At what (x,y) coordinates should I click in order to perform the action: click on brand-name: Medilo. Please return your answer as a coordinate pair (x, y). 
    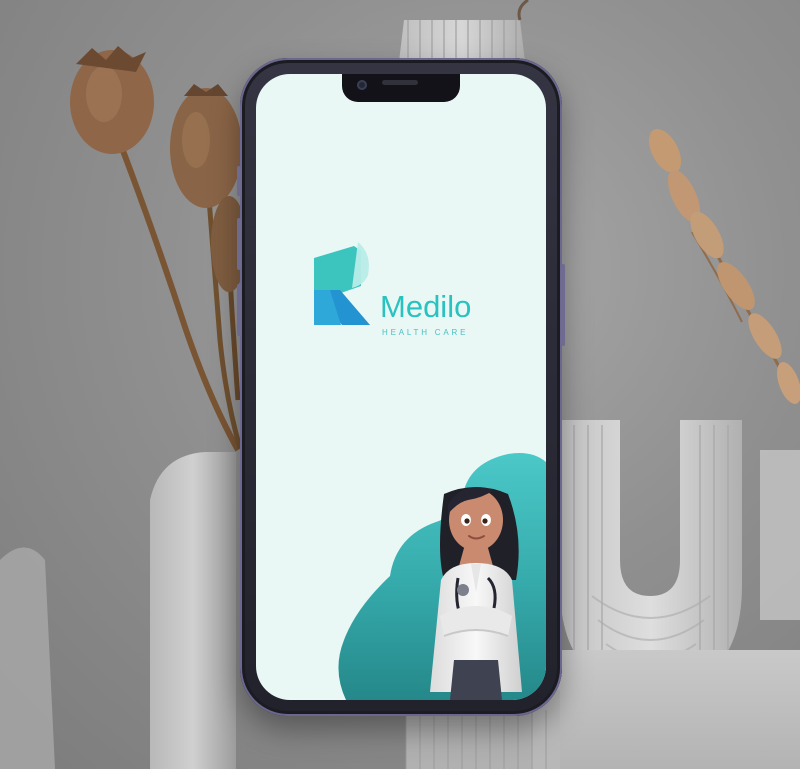
    Looking at the image, I should click on (426, 306).